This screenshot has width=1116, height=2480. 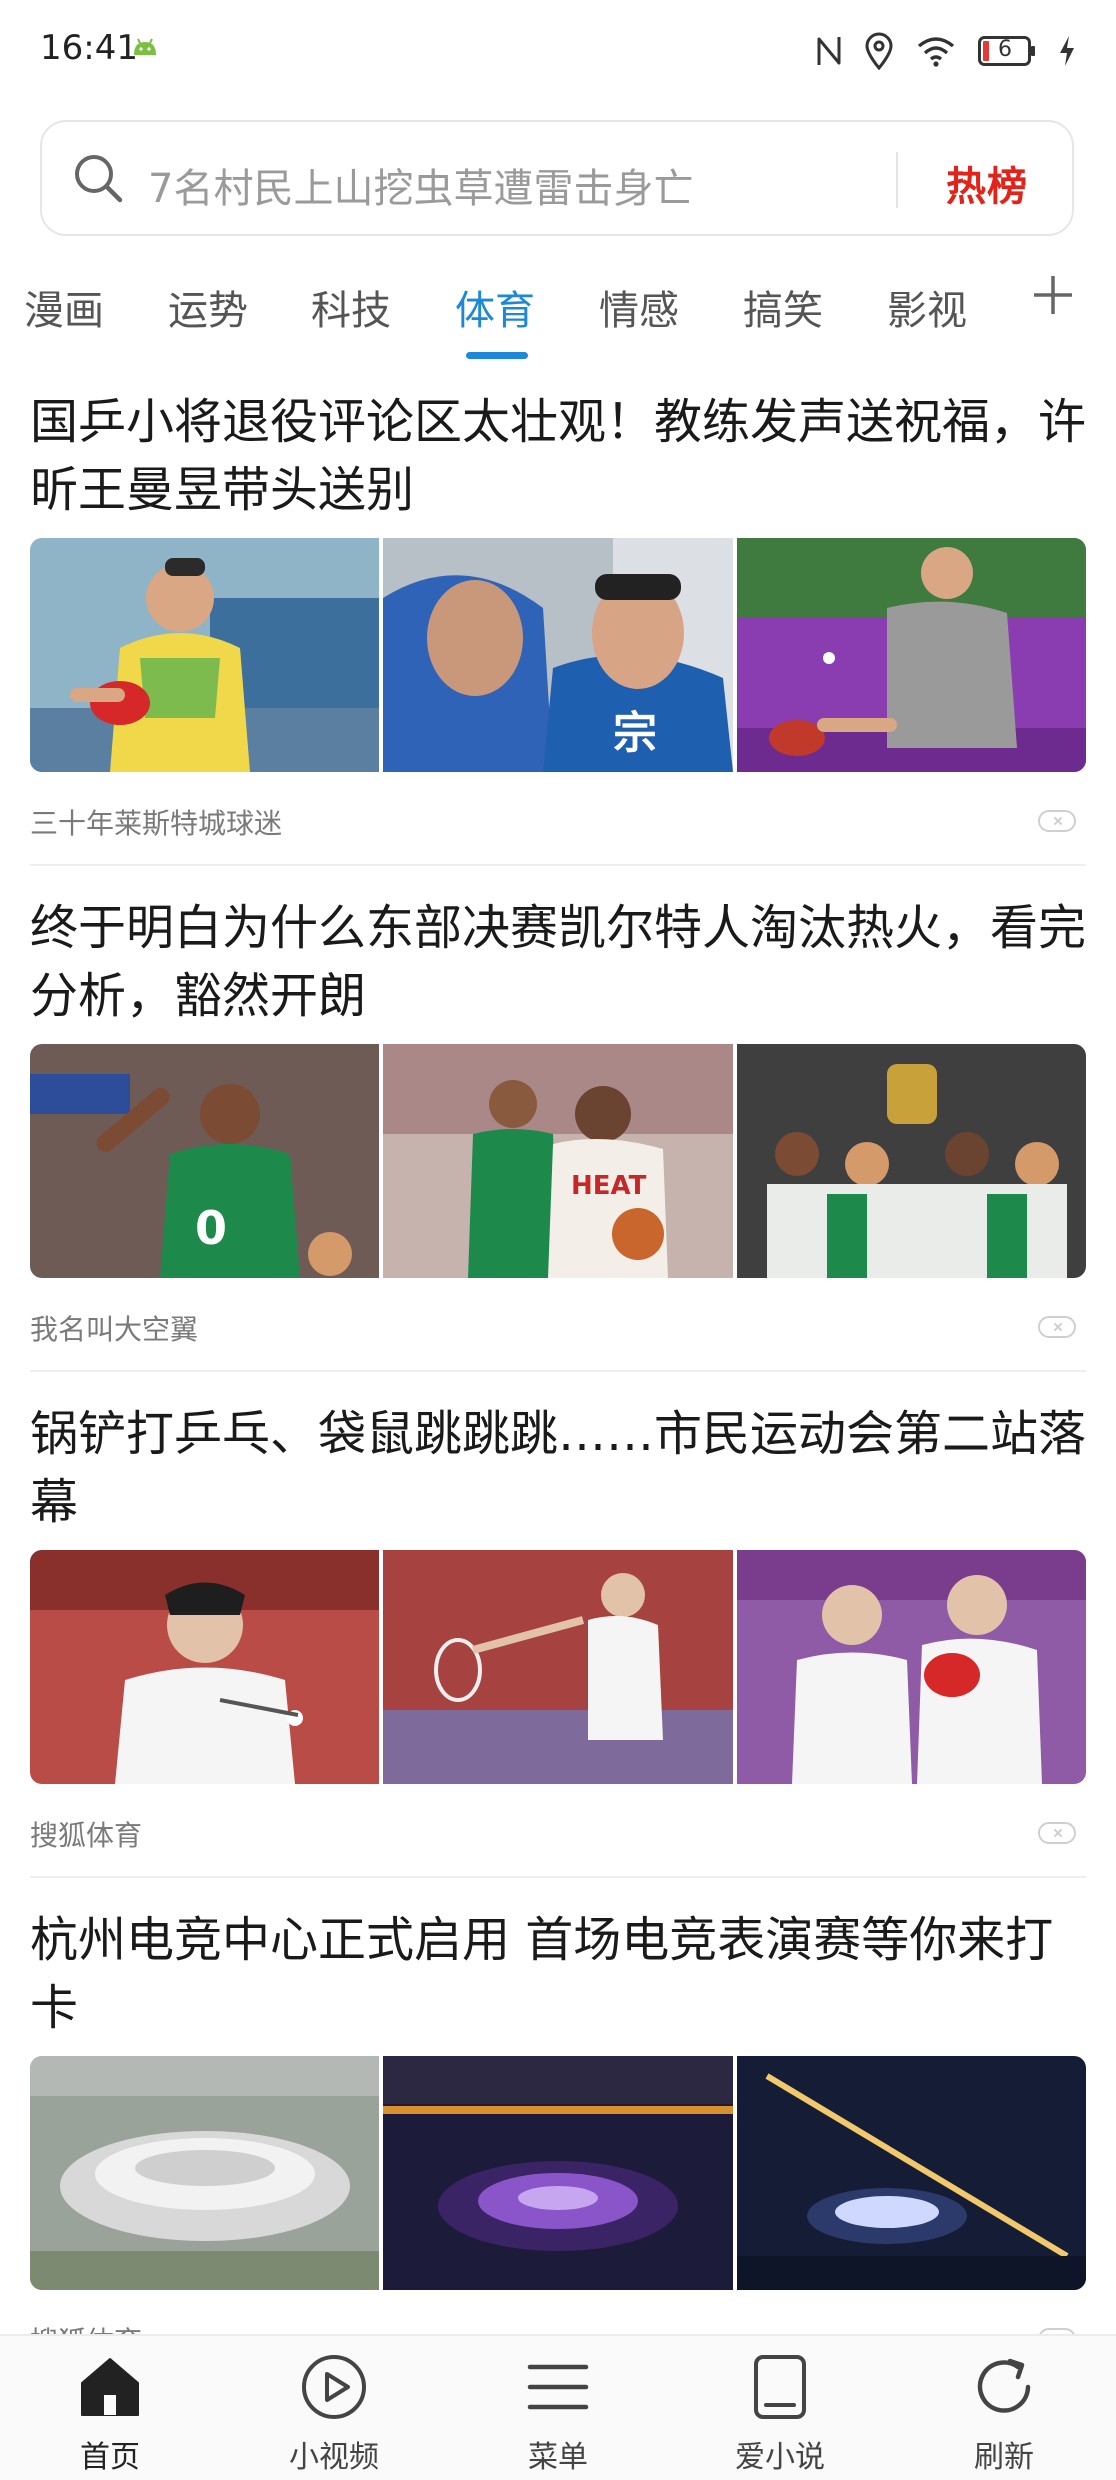 I want to click on tab-tech: 科技, so click(x=351, y=307).